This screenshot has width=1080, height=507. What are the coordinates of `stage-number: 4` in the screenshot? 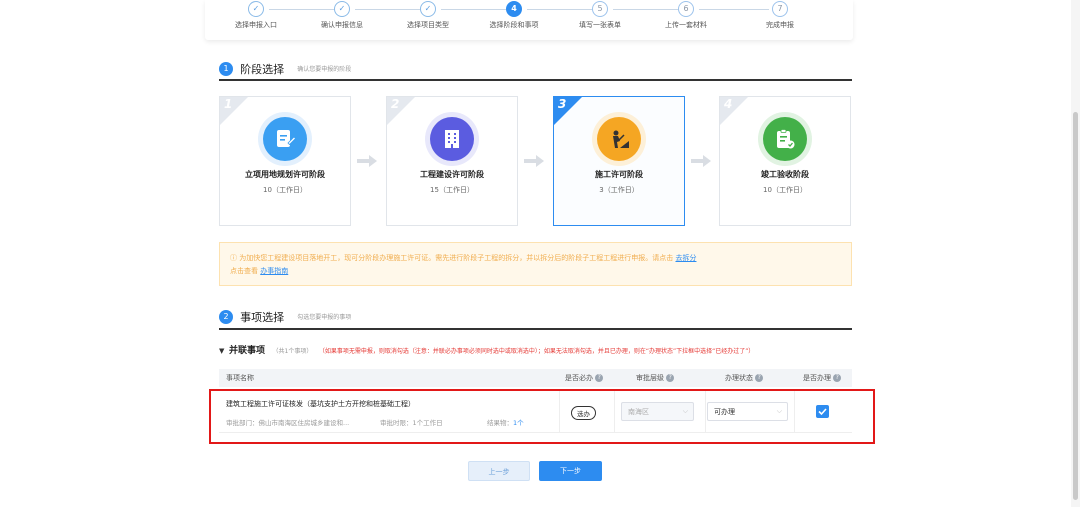 It's located at (728, 104).